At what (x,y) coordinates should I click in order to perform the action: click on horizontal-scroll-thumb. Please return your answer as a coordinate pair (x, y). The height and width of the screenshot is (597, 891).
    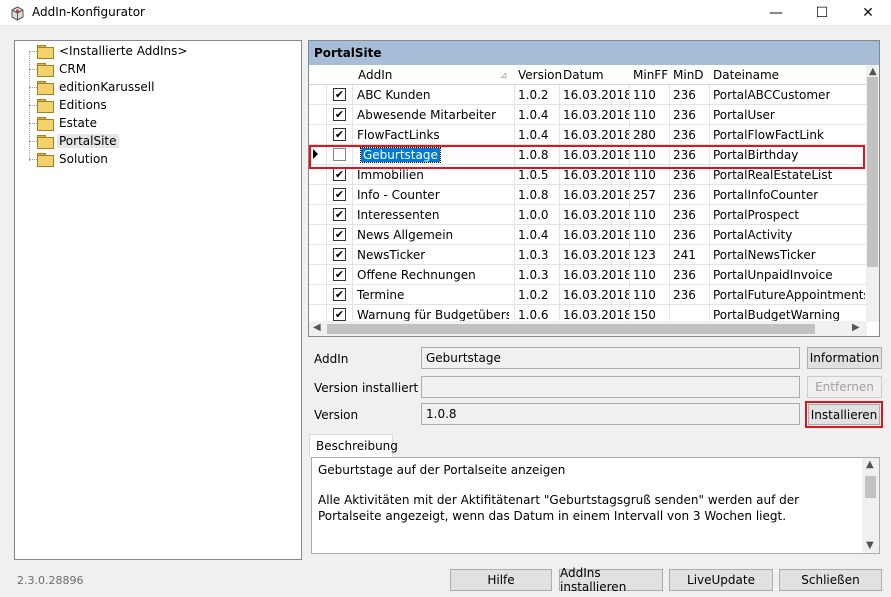
    Looking at the image, I should click on (571, 329).